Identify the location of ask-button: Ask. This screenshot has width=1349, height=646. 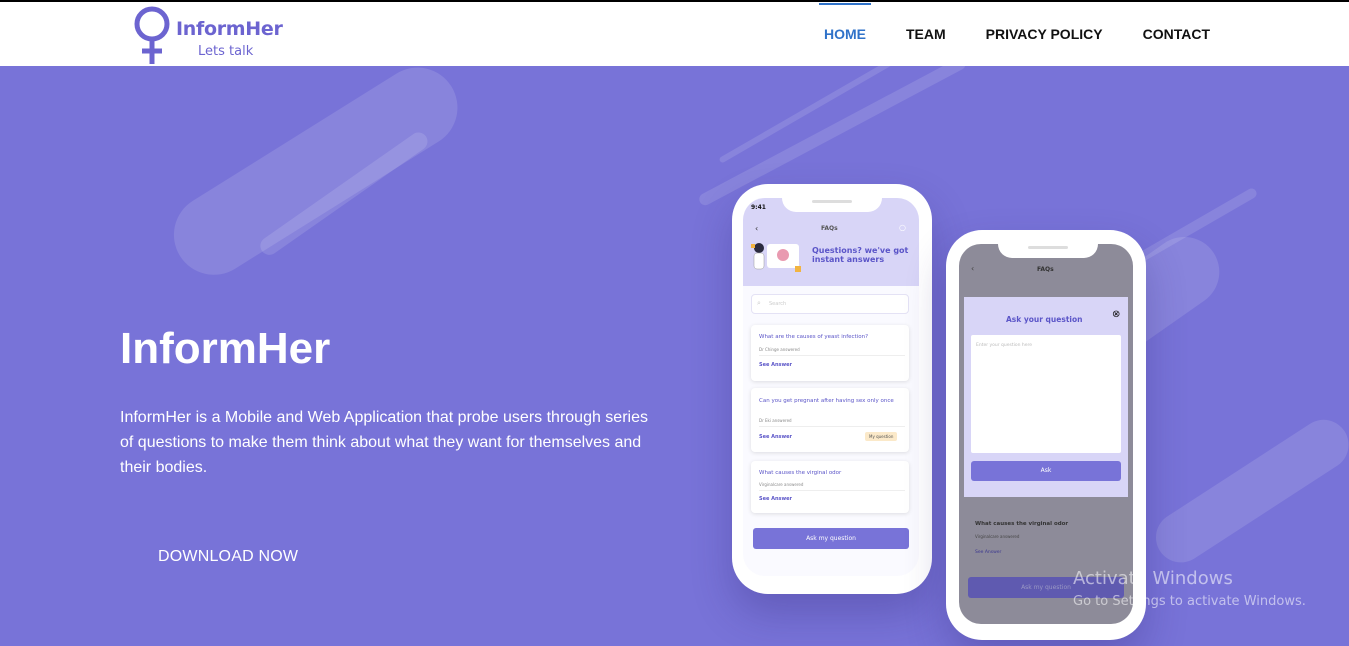
(1046, 471).